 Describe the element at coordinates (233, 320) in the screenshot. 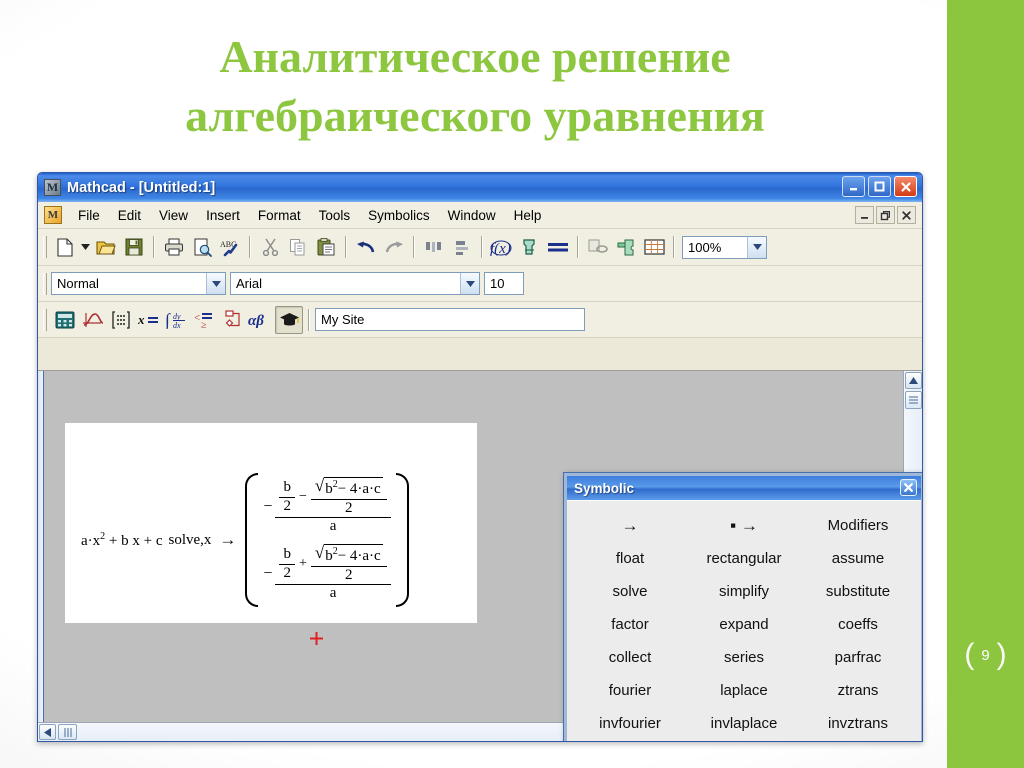

I see `programming-toolbar-button` at that location.